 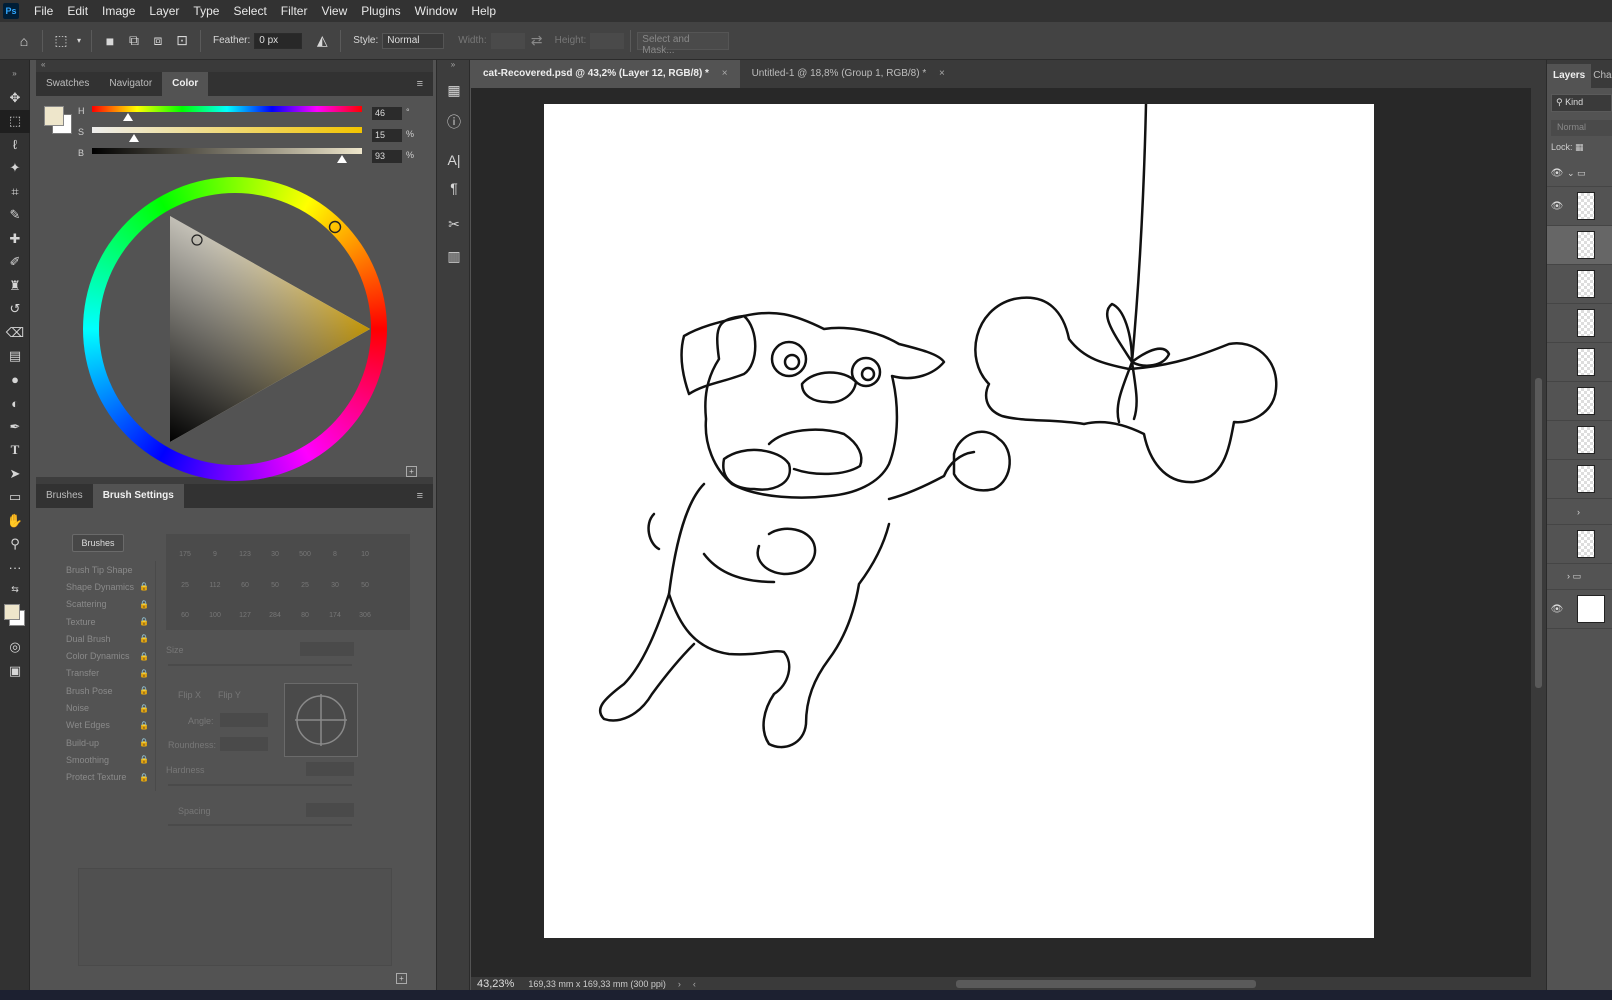 What do you see at coordinates (15, 671) in the screenshot?
I see `screen-mode-icon: ▣` at bounding box center [15, 671].